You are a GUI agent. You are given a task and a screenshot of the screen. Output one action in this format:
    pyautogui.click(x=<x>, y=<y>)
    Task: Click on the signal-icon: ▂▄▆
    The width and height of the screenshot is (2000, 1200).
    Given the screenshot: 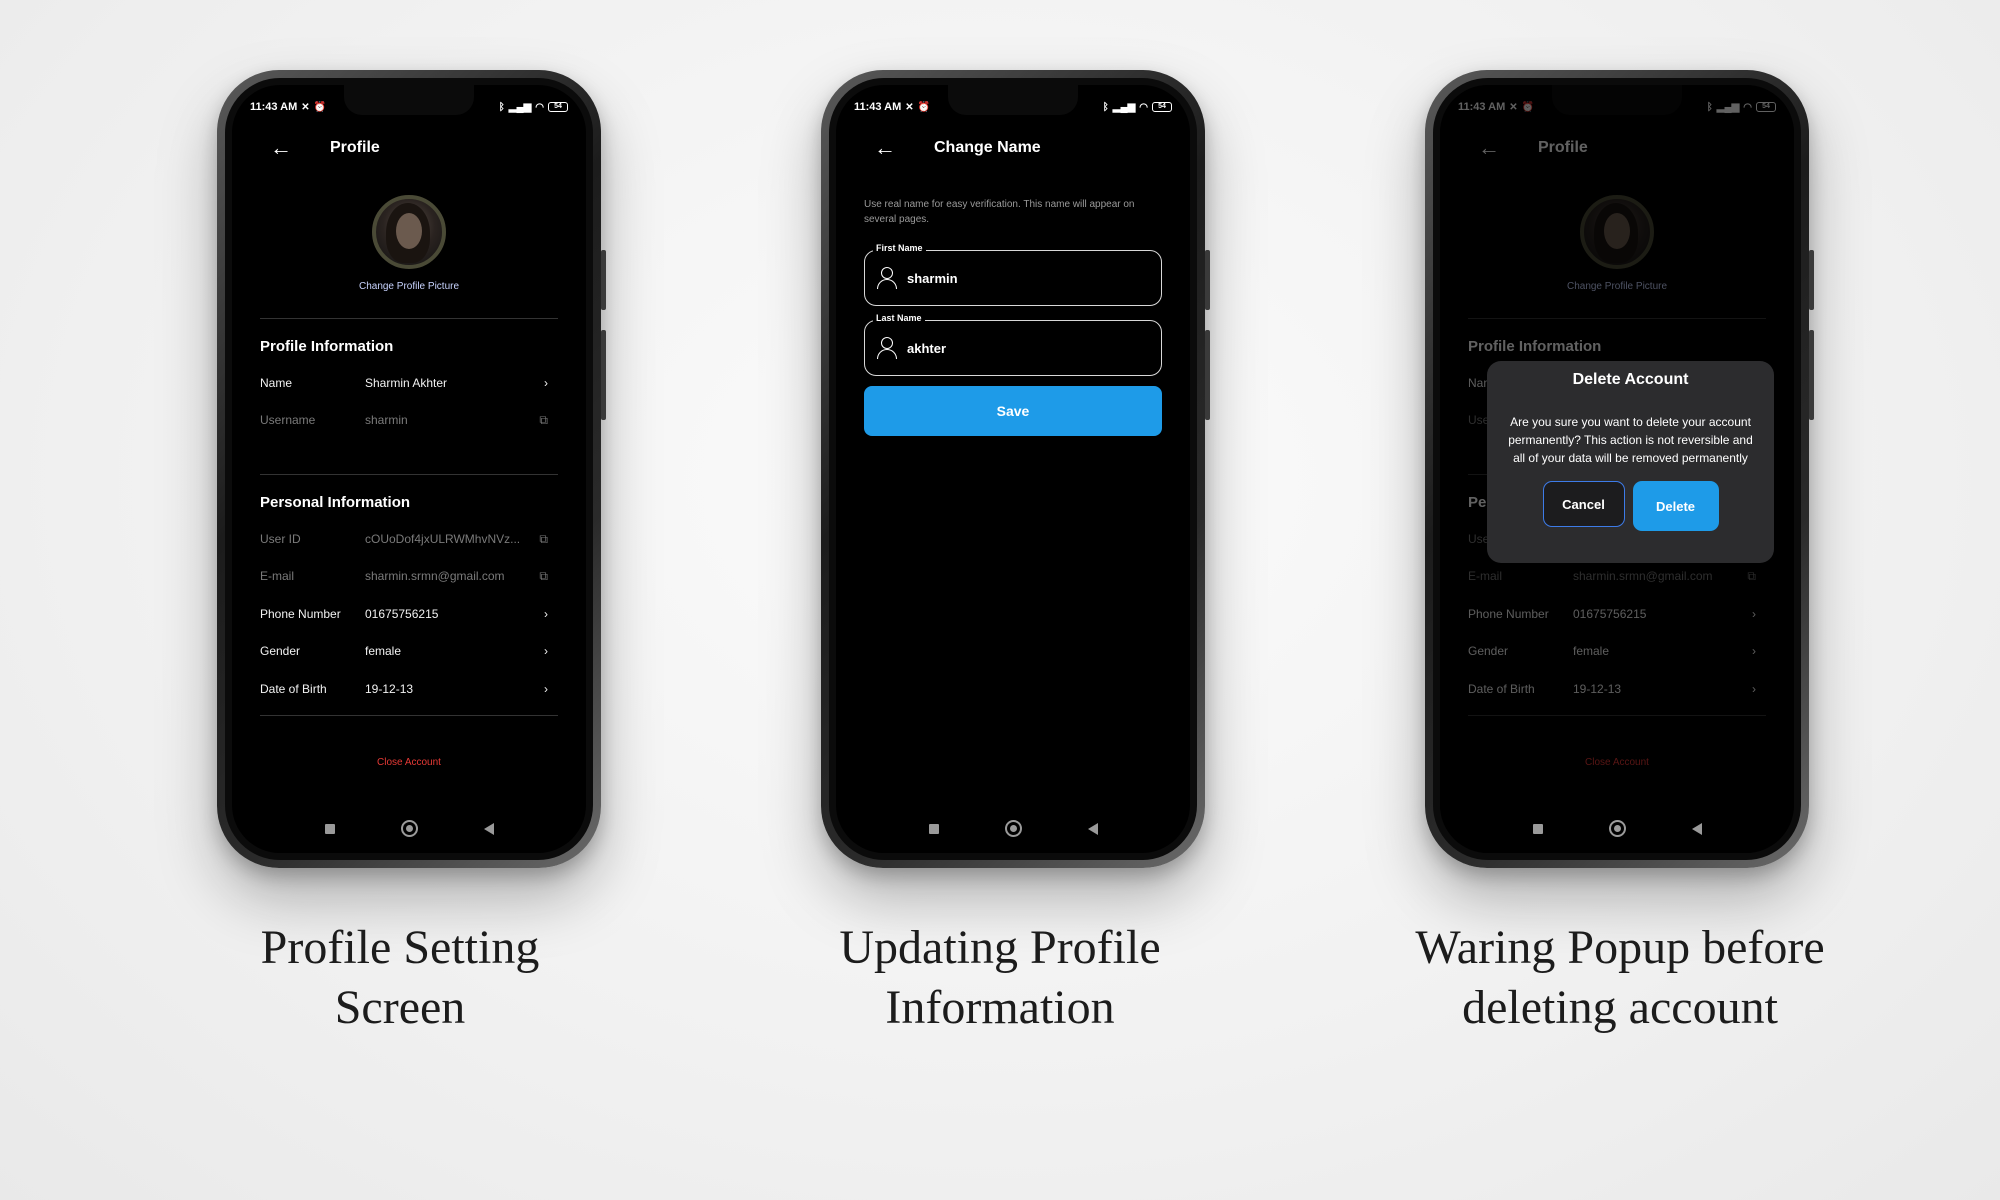 What is the action you would take?
    pyautogui.click(x=520, y=107)
    